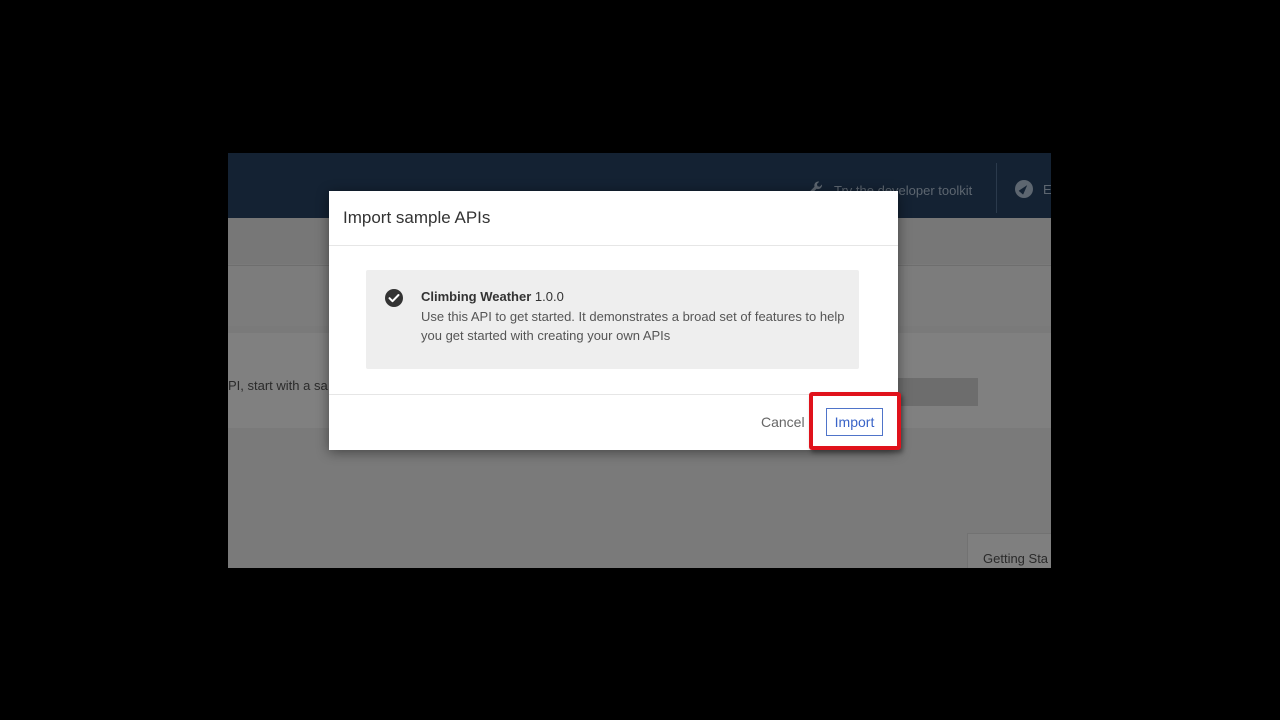 The height and width of the screenshot is (720, 1280). I want to click on sample-api-name: Climbing Weather, so click(476, 296).